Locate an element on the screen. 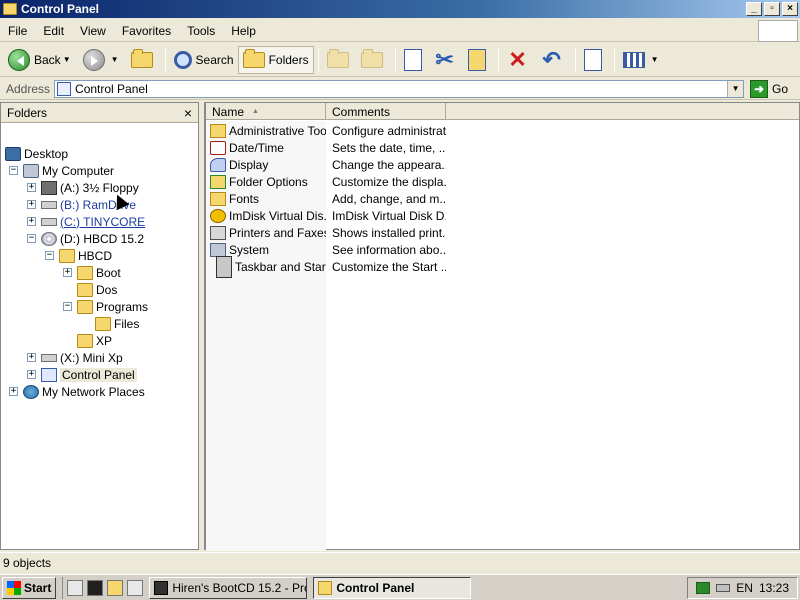 Image resolution: width=800 pixels, height=600 pixels. views-icon is located at coordinates (633, 59).